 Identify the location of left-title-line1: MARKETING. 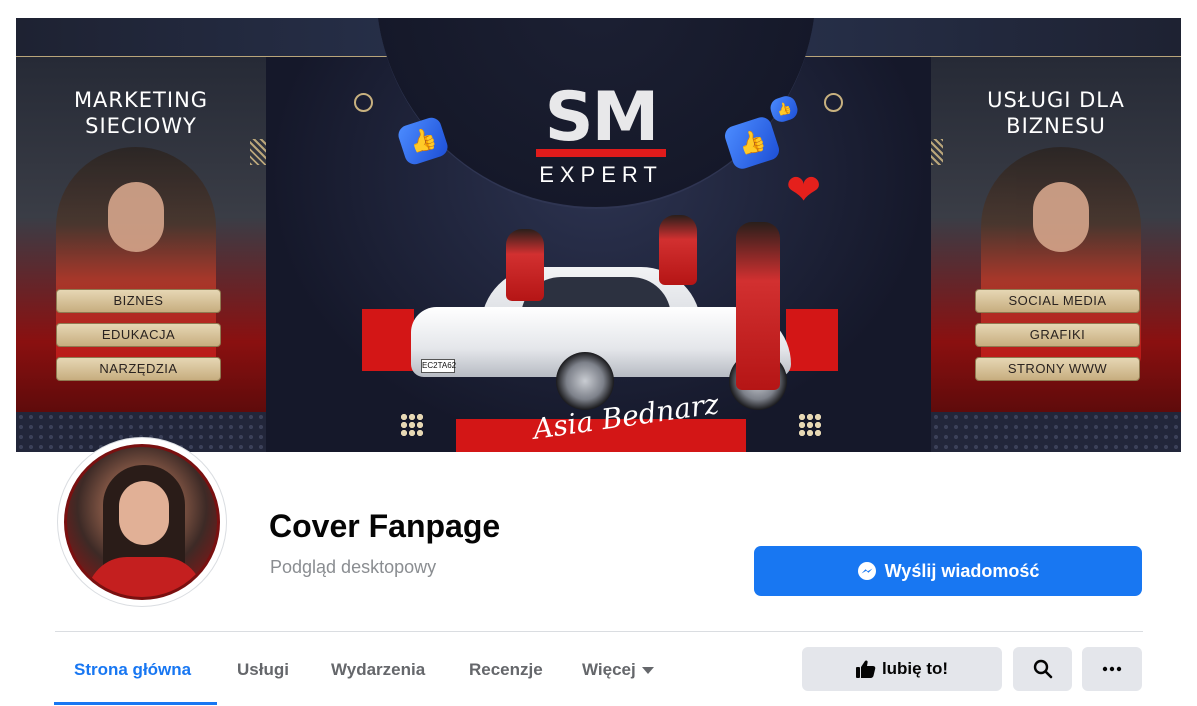
(141, 100).